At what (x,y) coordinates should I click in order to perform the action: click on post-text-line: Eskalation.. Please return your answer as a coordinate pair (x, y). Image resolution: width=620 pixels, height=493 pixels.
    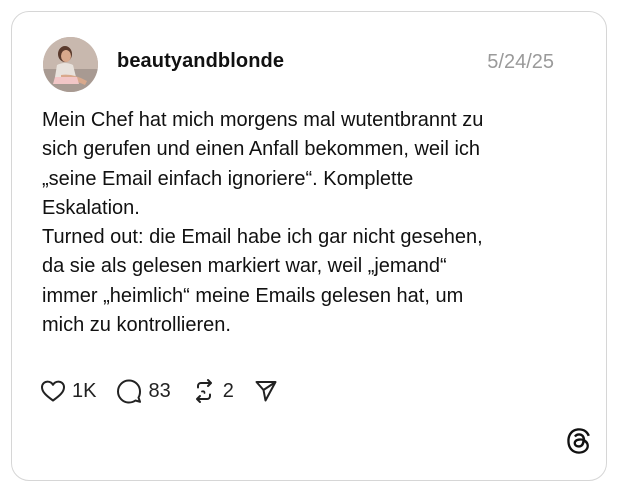
    Looking at the image, I should click on (91, 207).